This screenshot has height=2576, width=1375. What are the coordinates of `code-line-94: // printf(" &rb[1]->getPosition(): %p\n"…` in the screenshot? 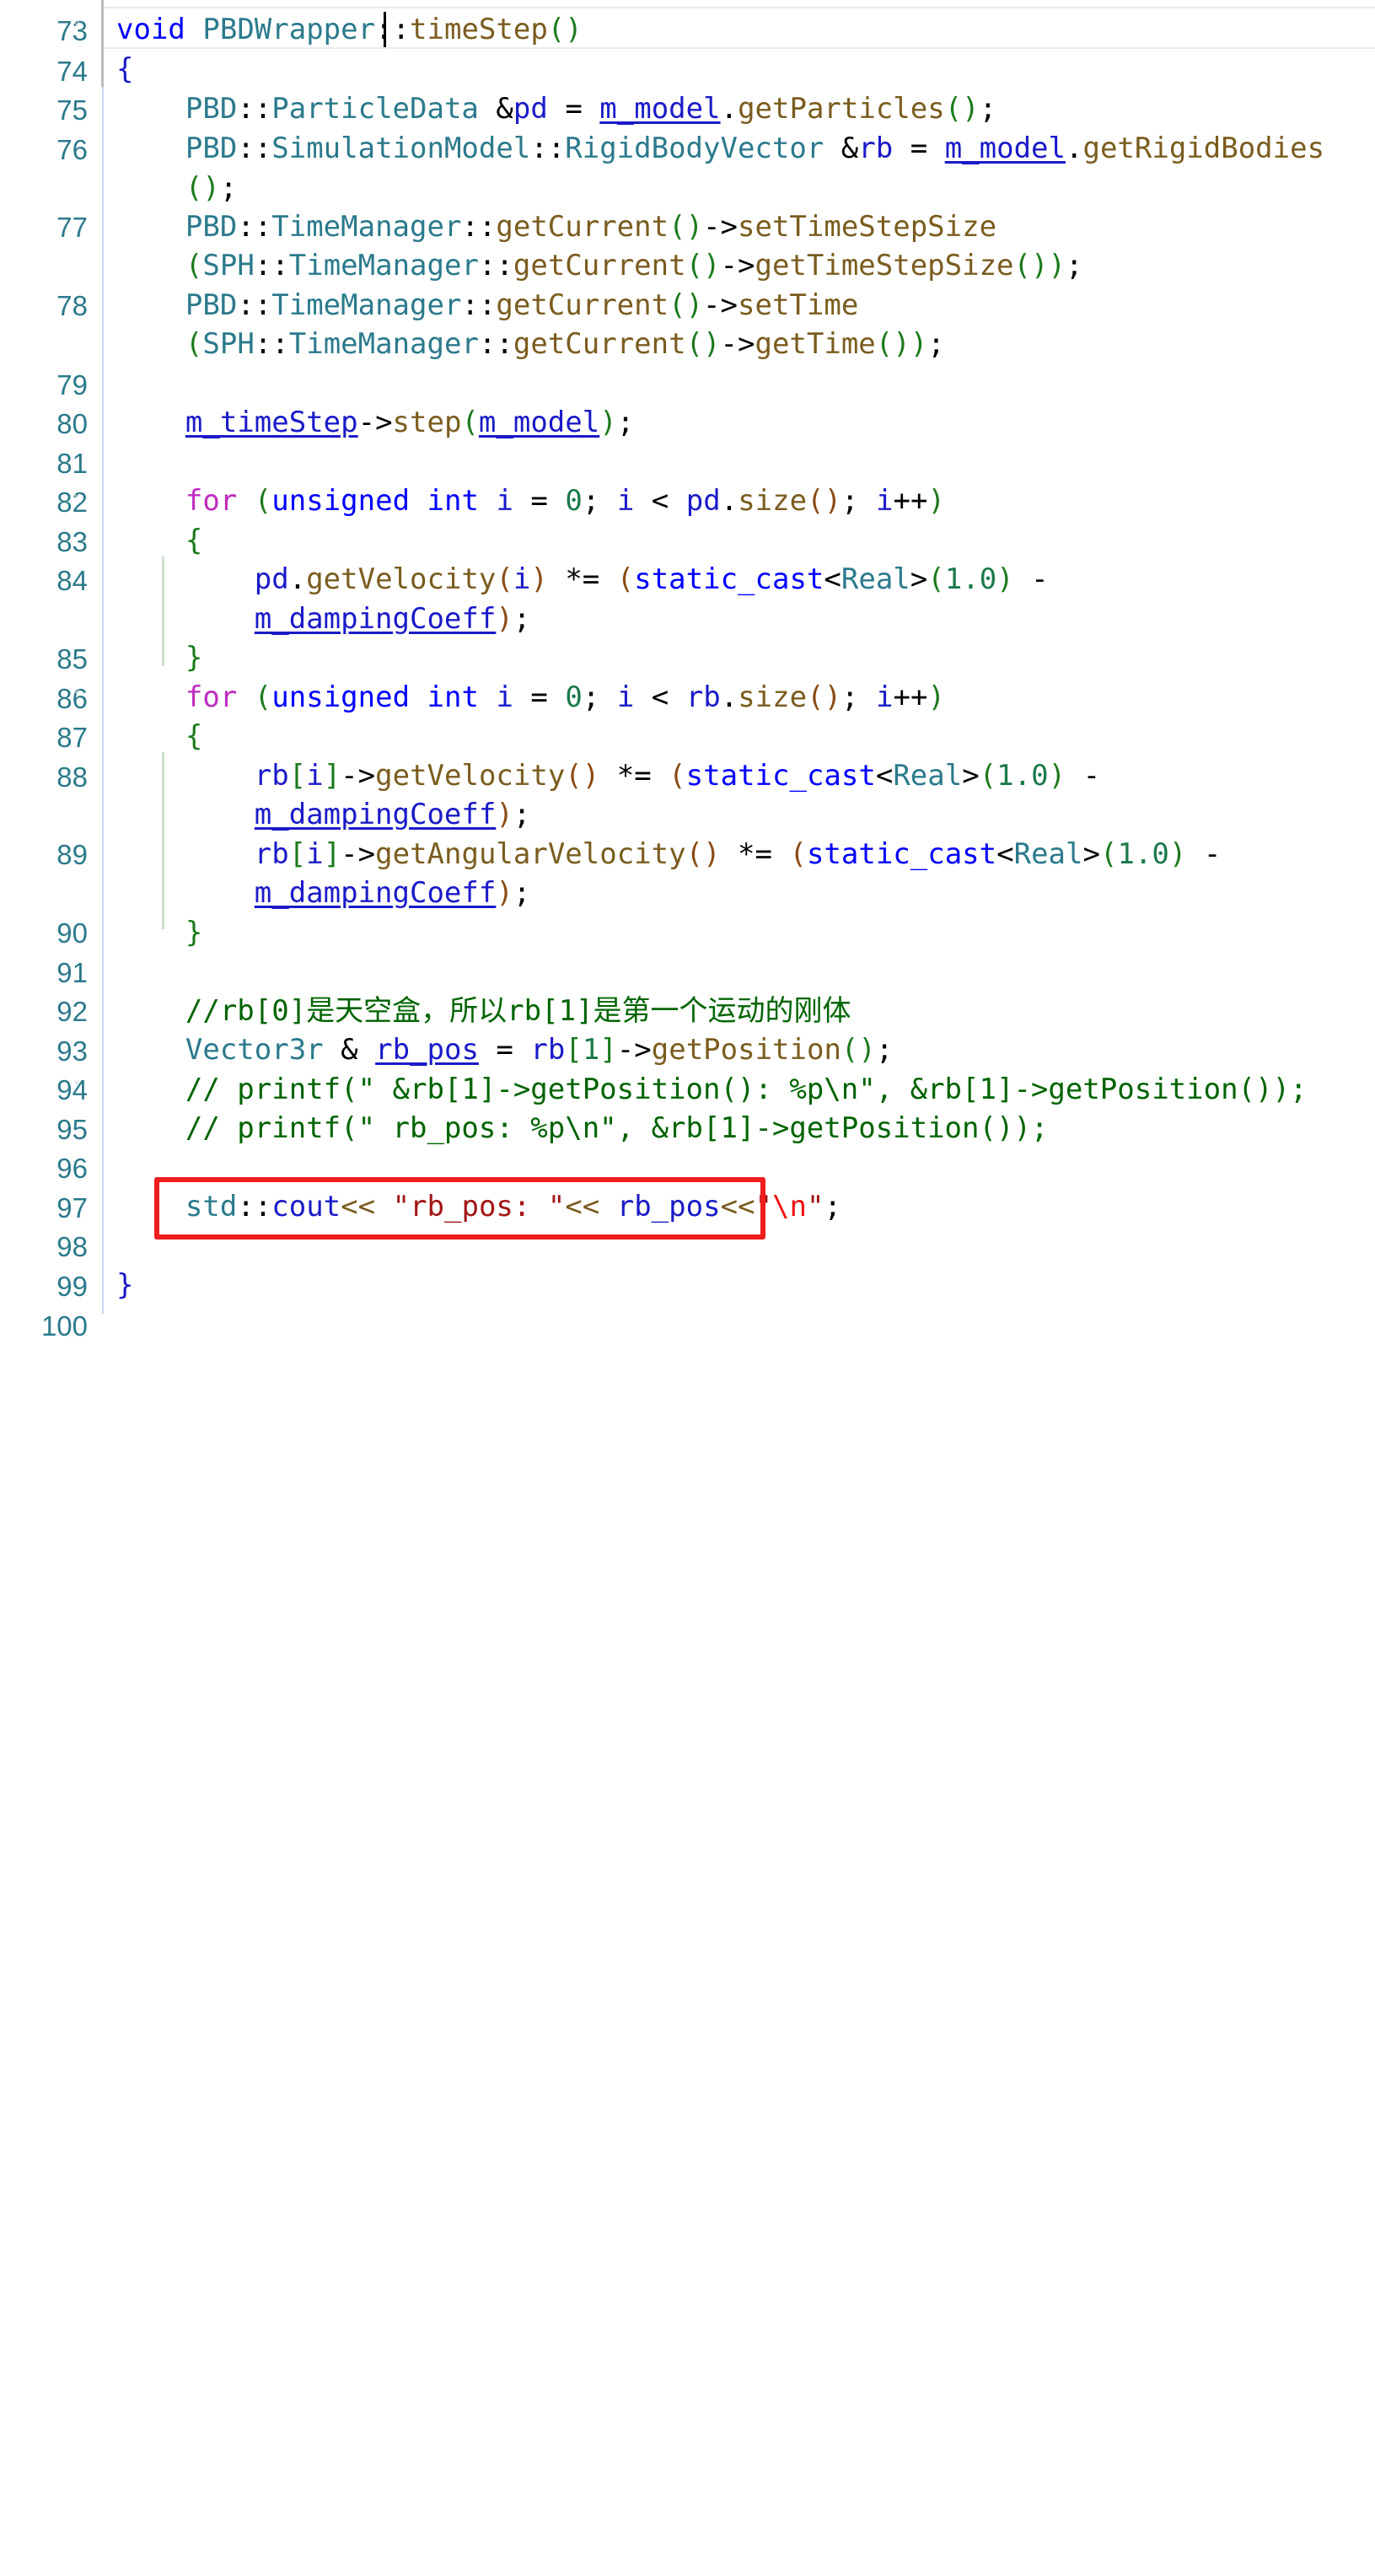 It's located at (738, 1090).